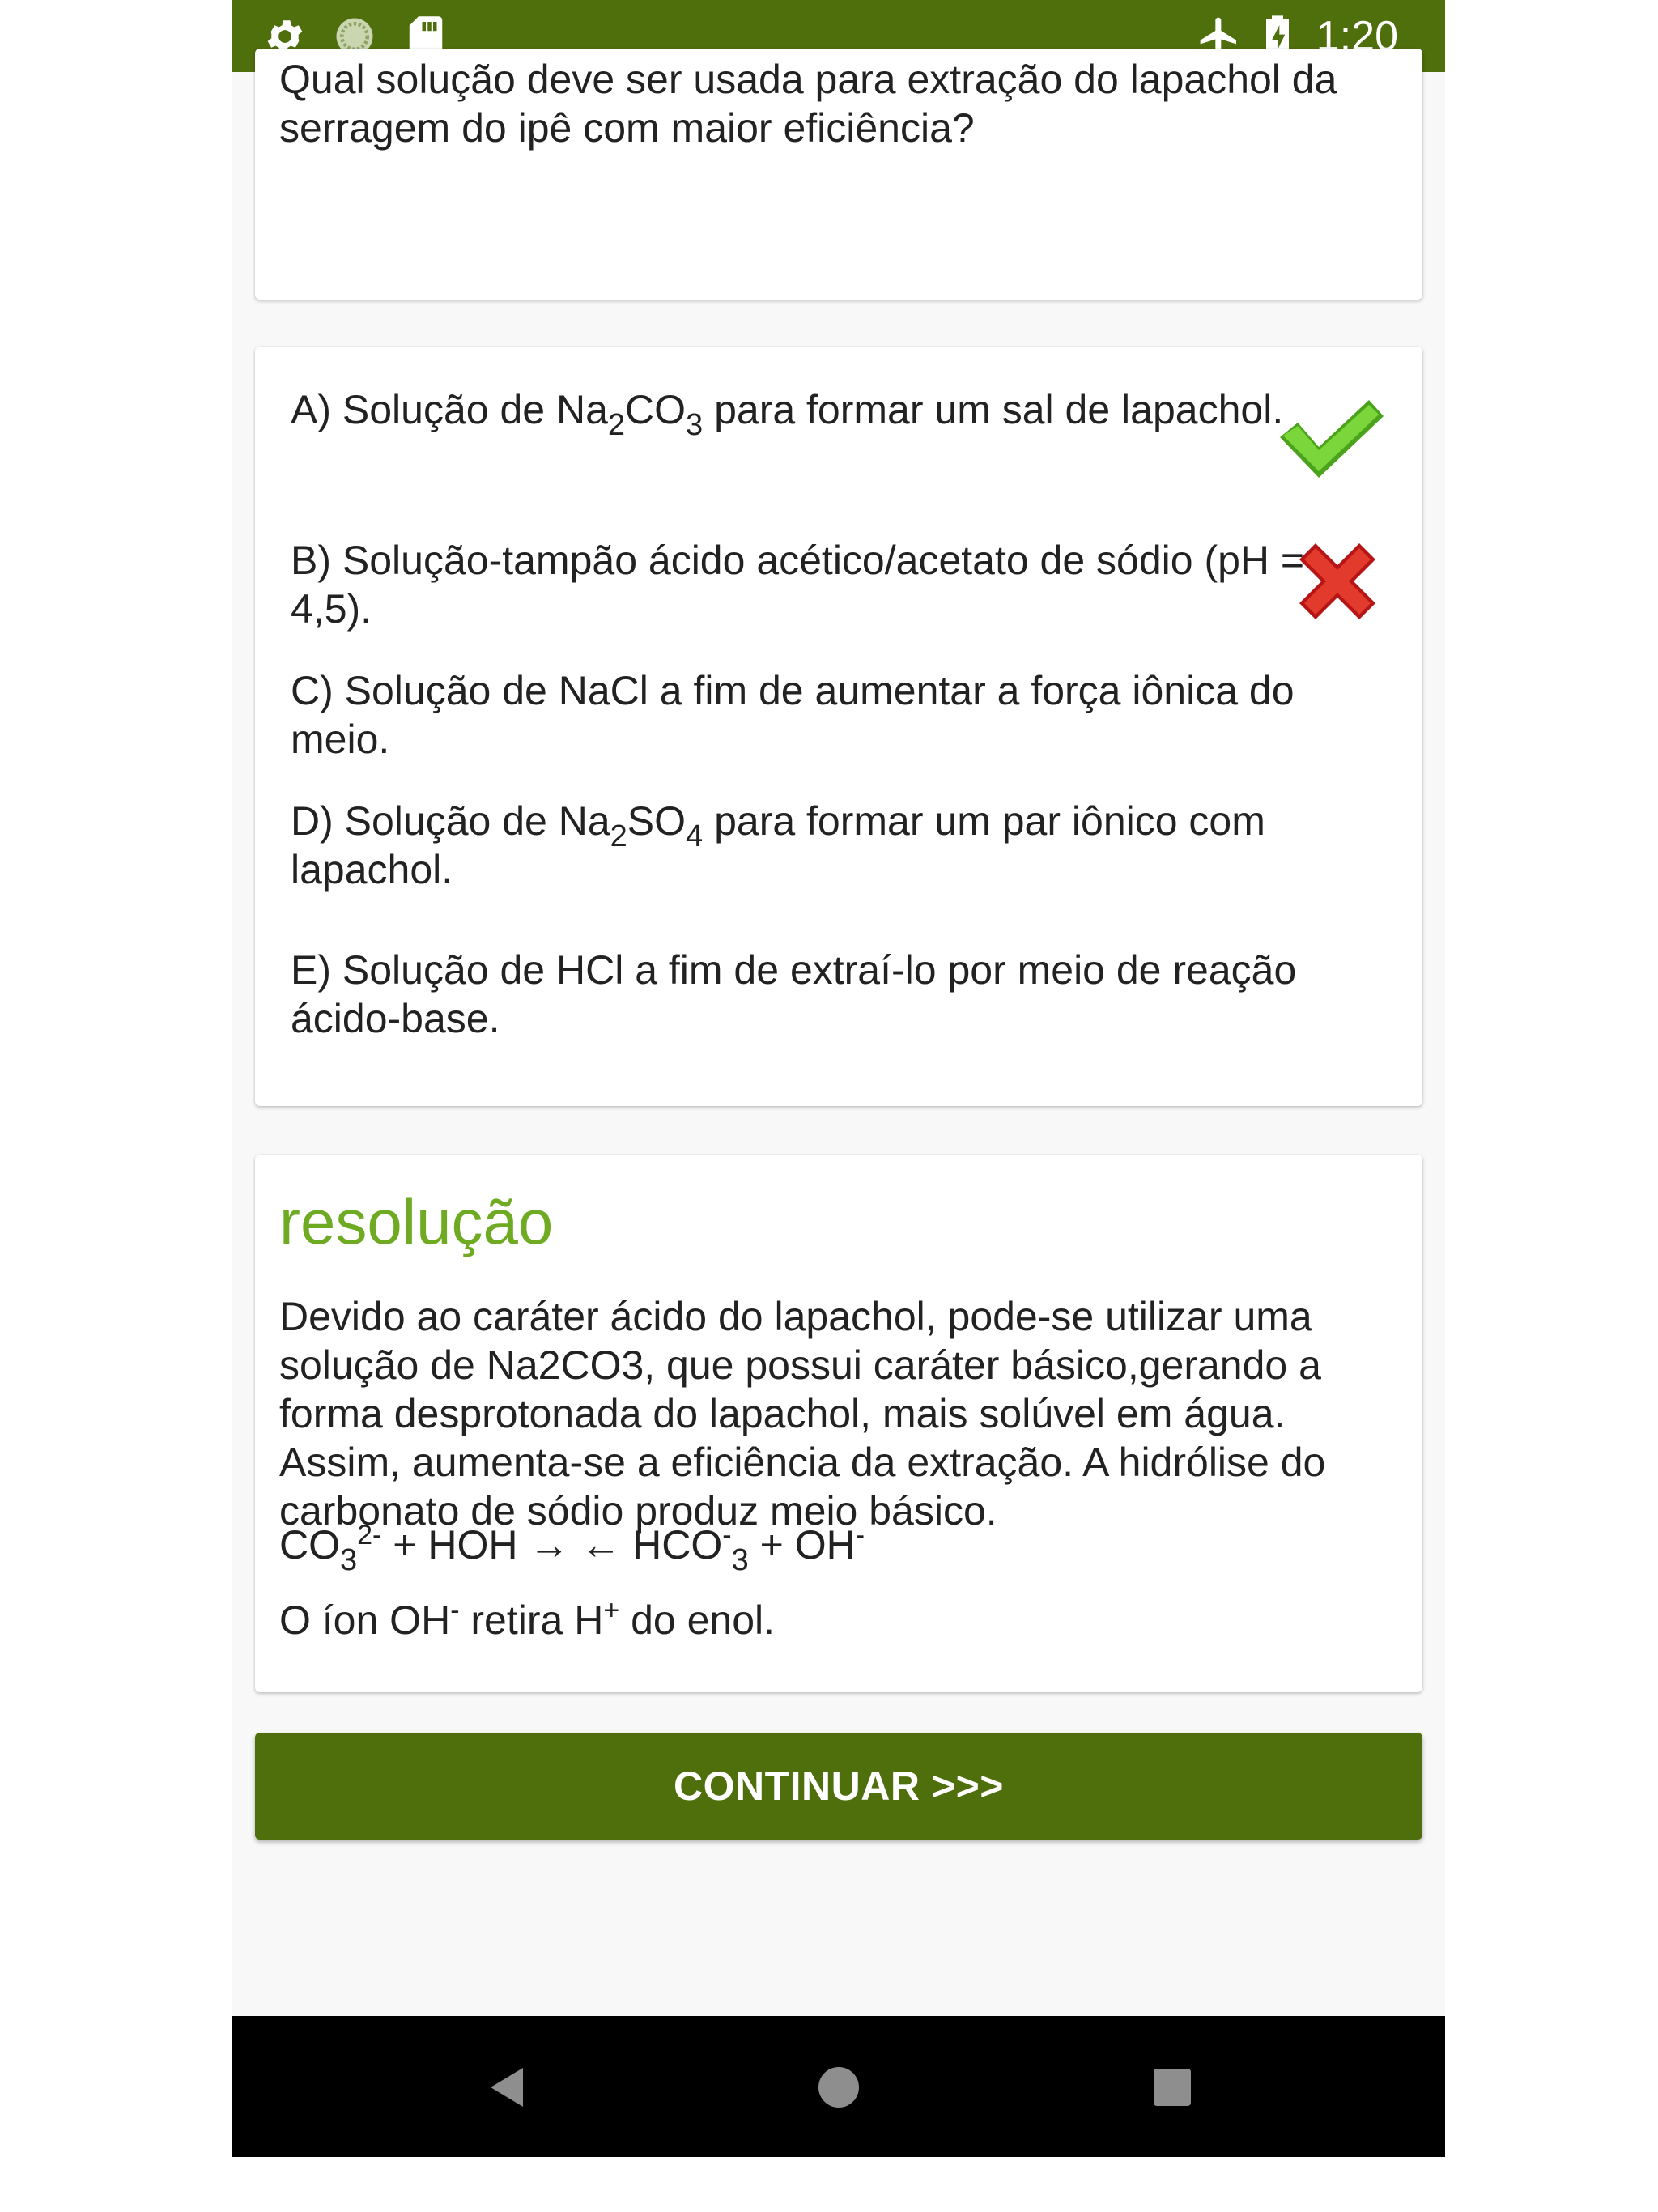  What do you see at coordinates (838, 1787) in the screenshot?
I see `continue-button: CONTINUAR >>>` at bounding box center [838, 1787].